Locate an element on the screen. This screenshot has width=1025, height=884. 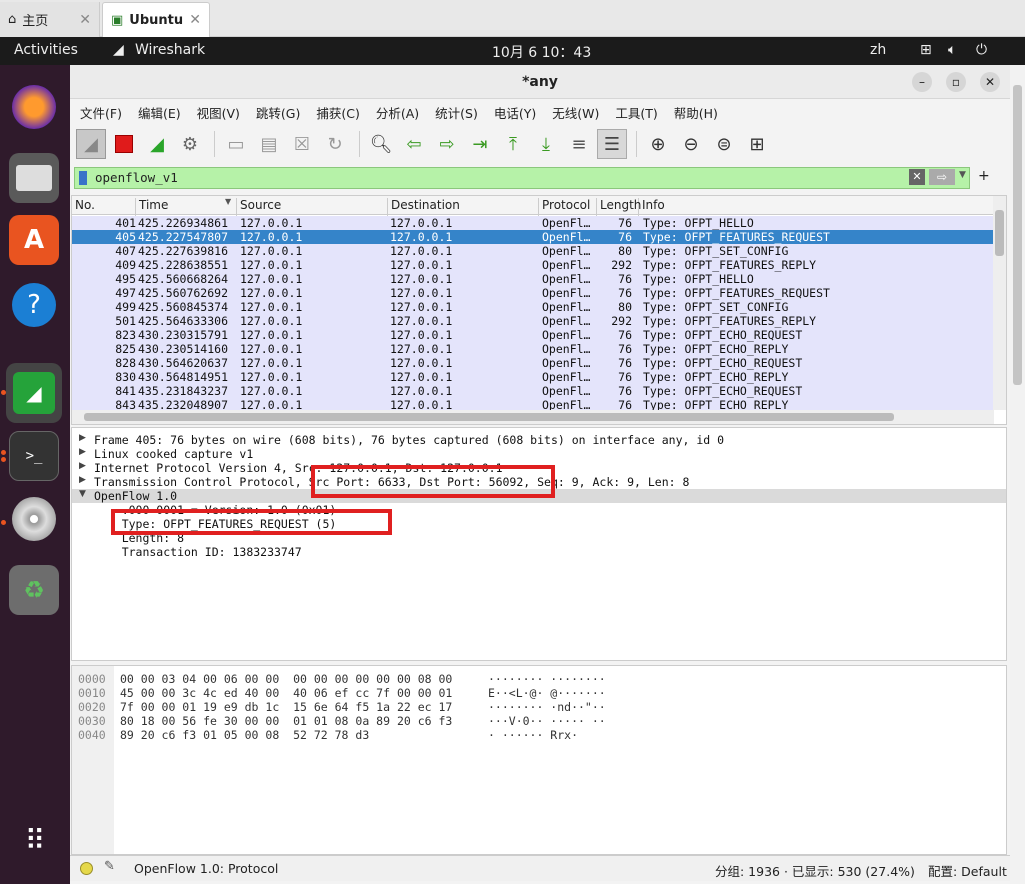
close-file-icon: ☒ is located at coordinates (302, 144).